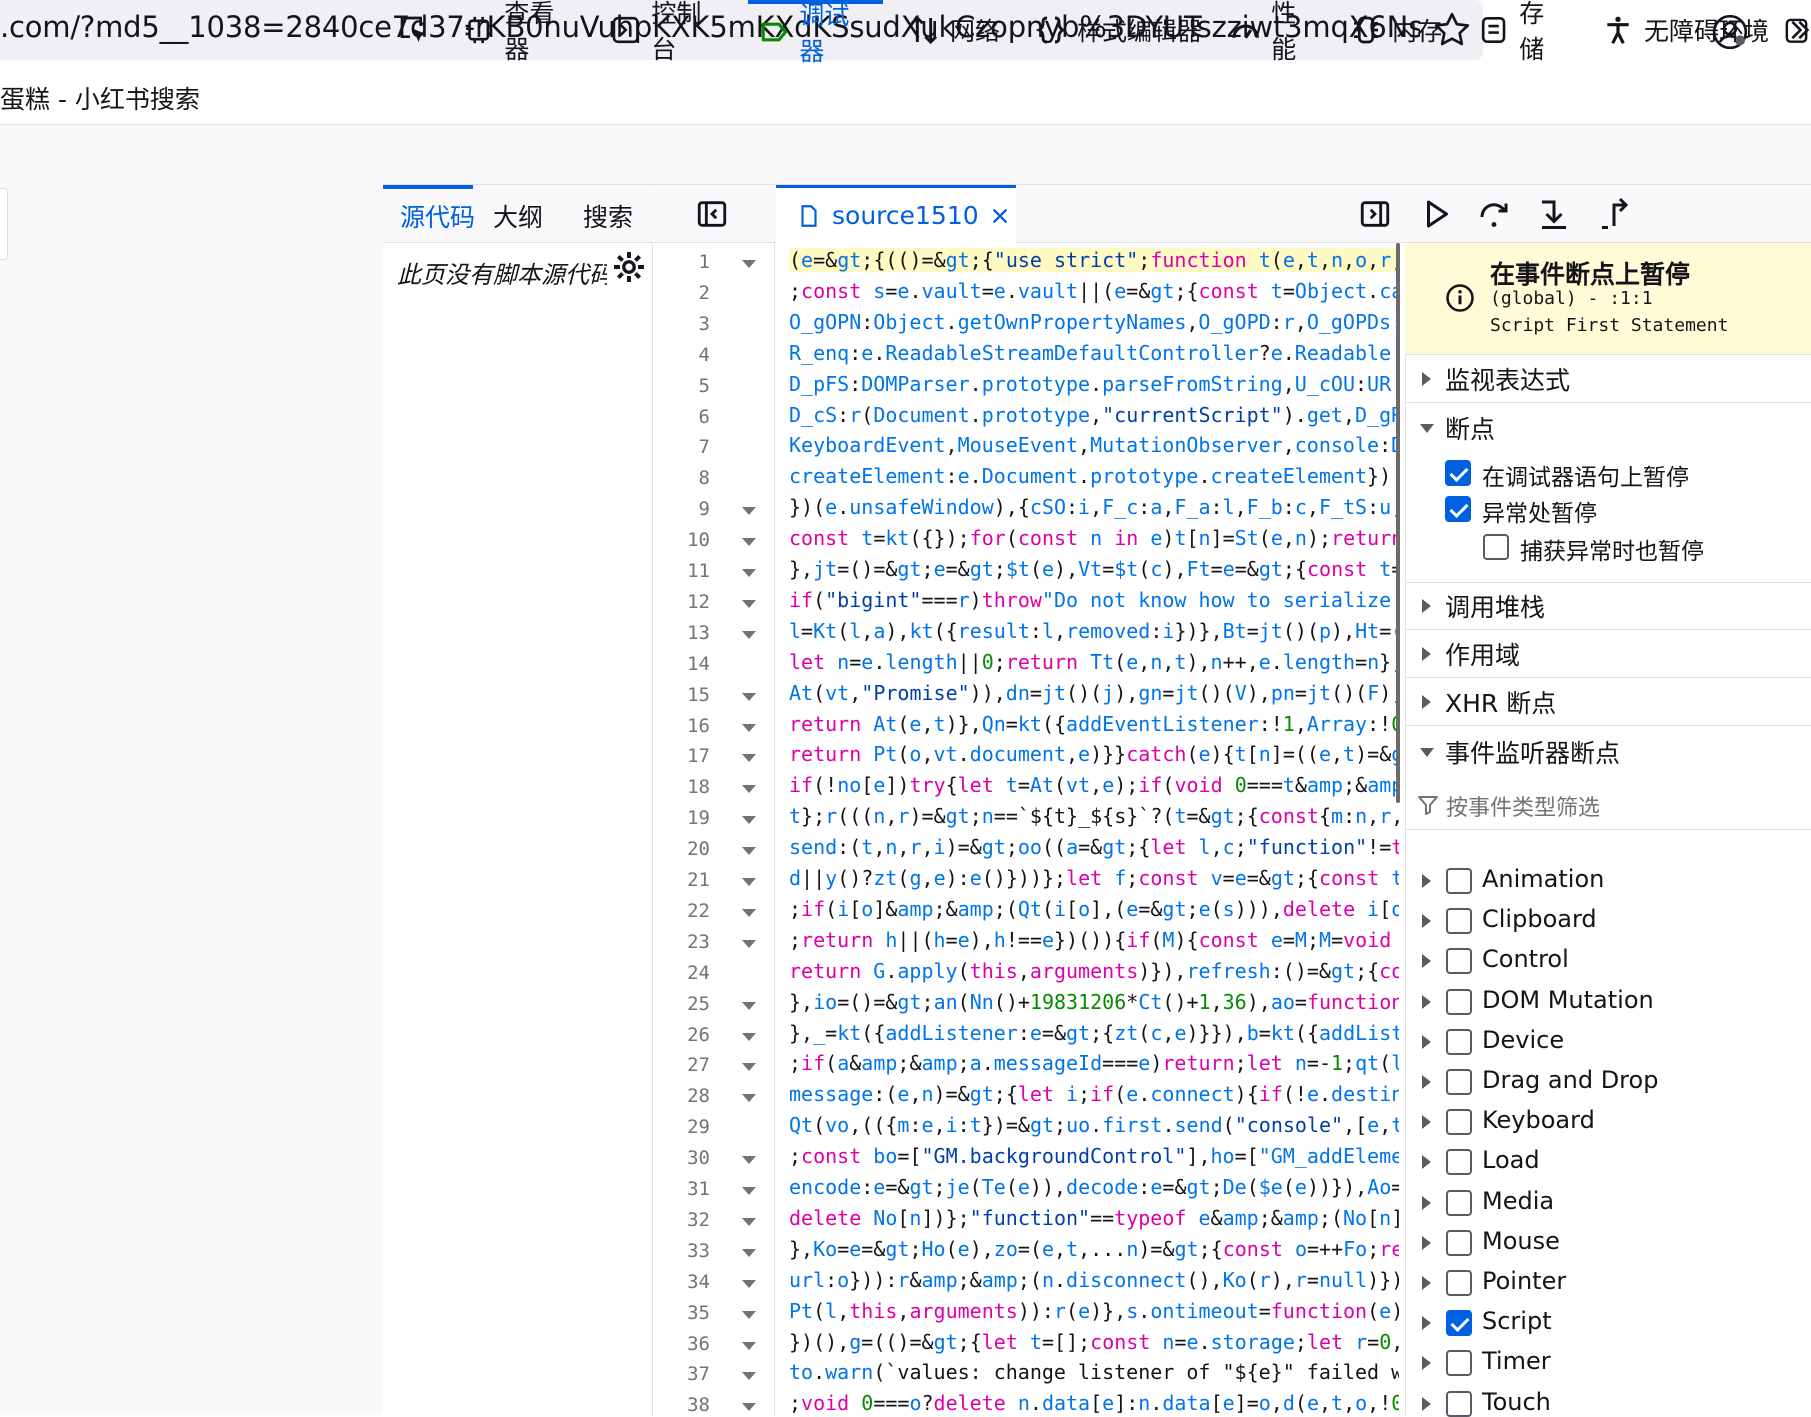 The width and height of the screenshot is (1811, 1417). I want to click on line-number: 8, so click(682, 478).